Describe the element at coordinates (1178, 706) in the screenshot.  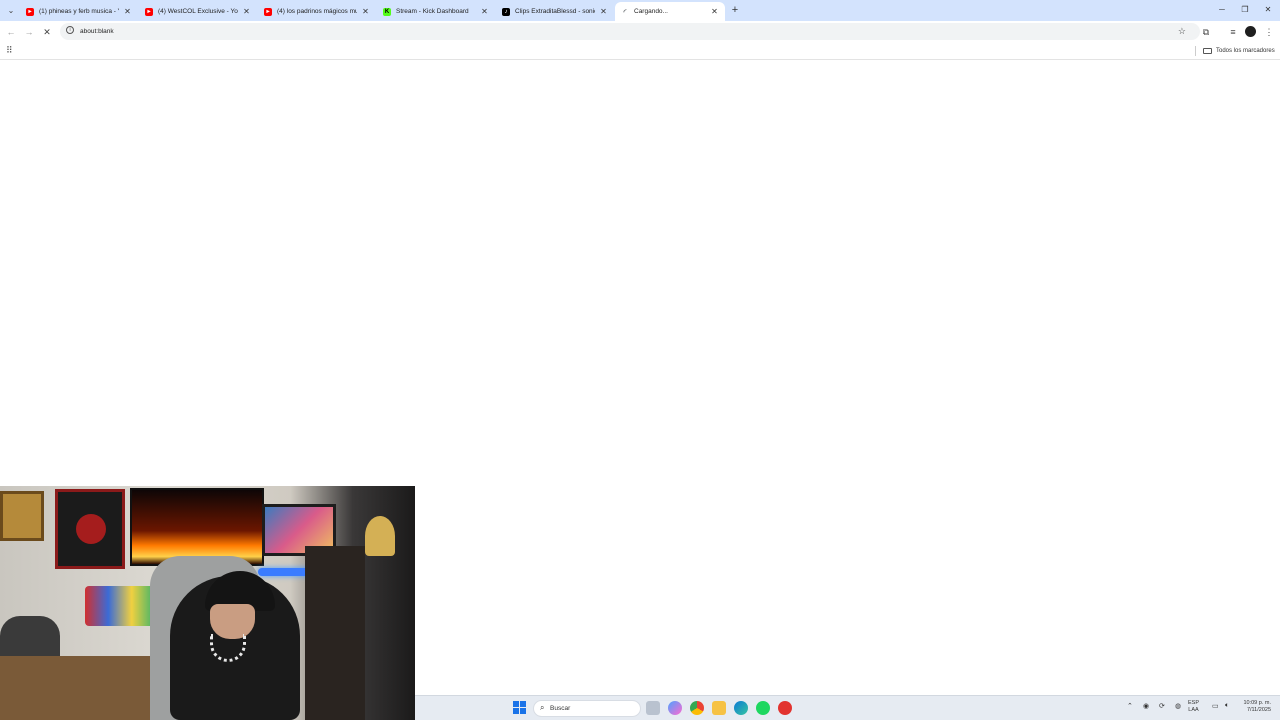
I see `tray-mic-icon: ◍` at that location.